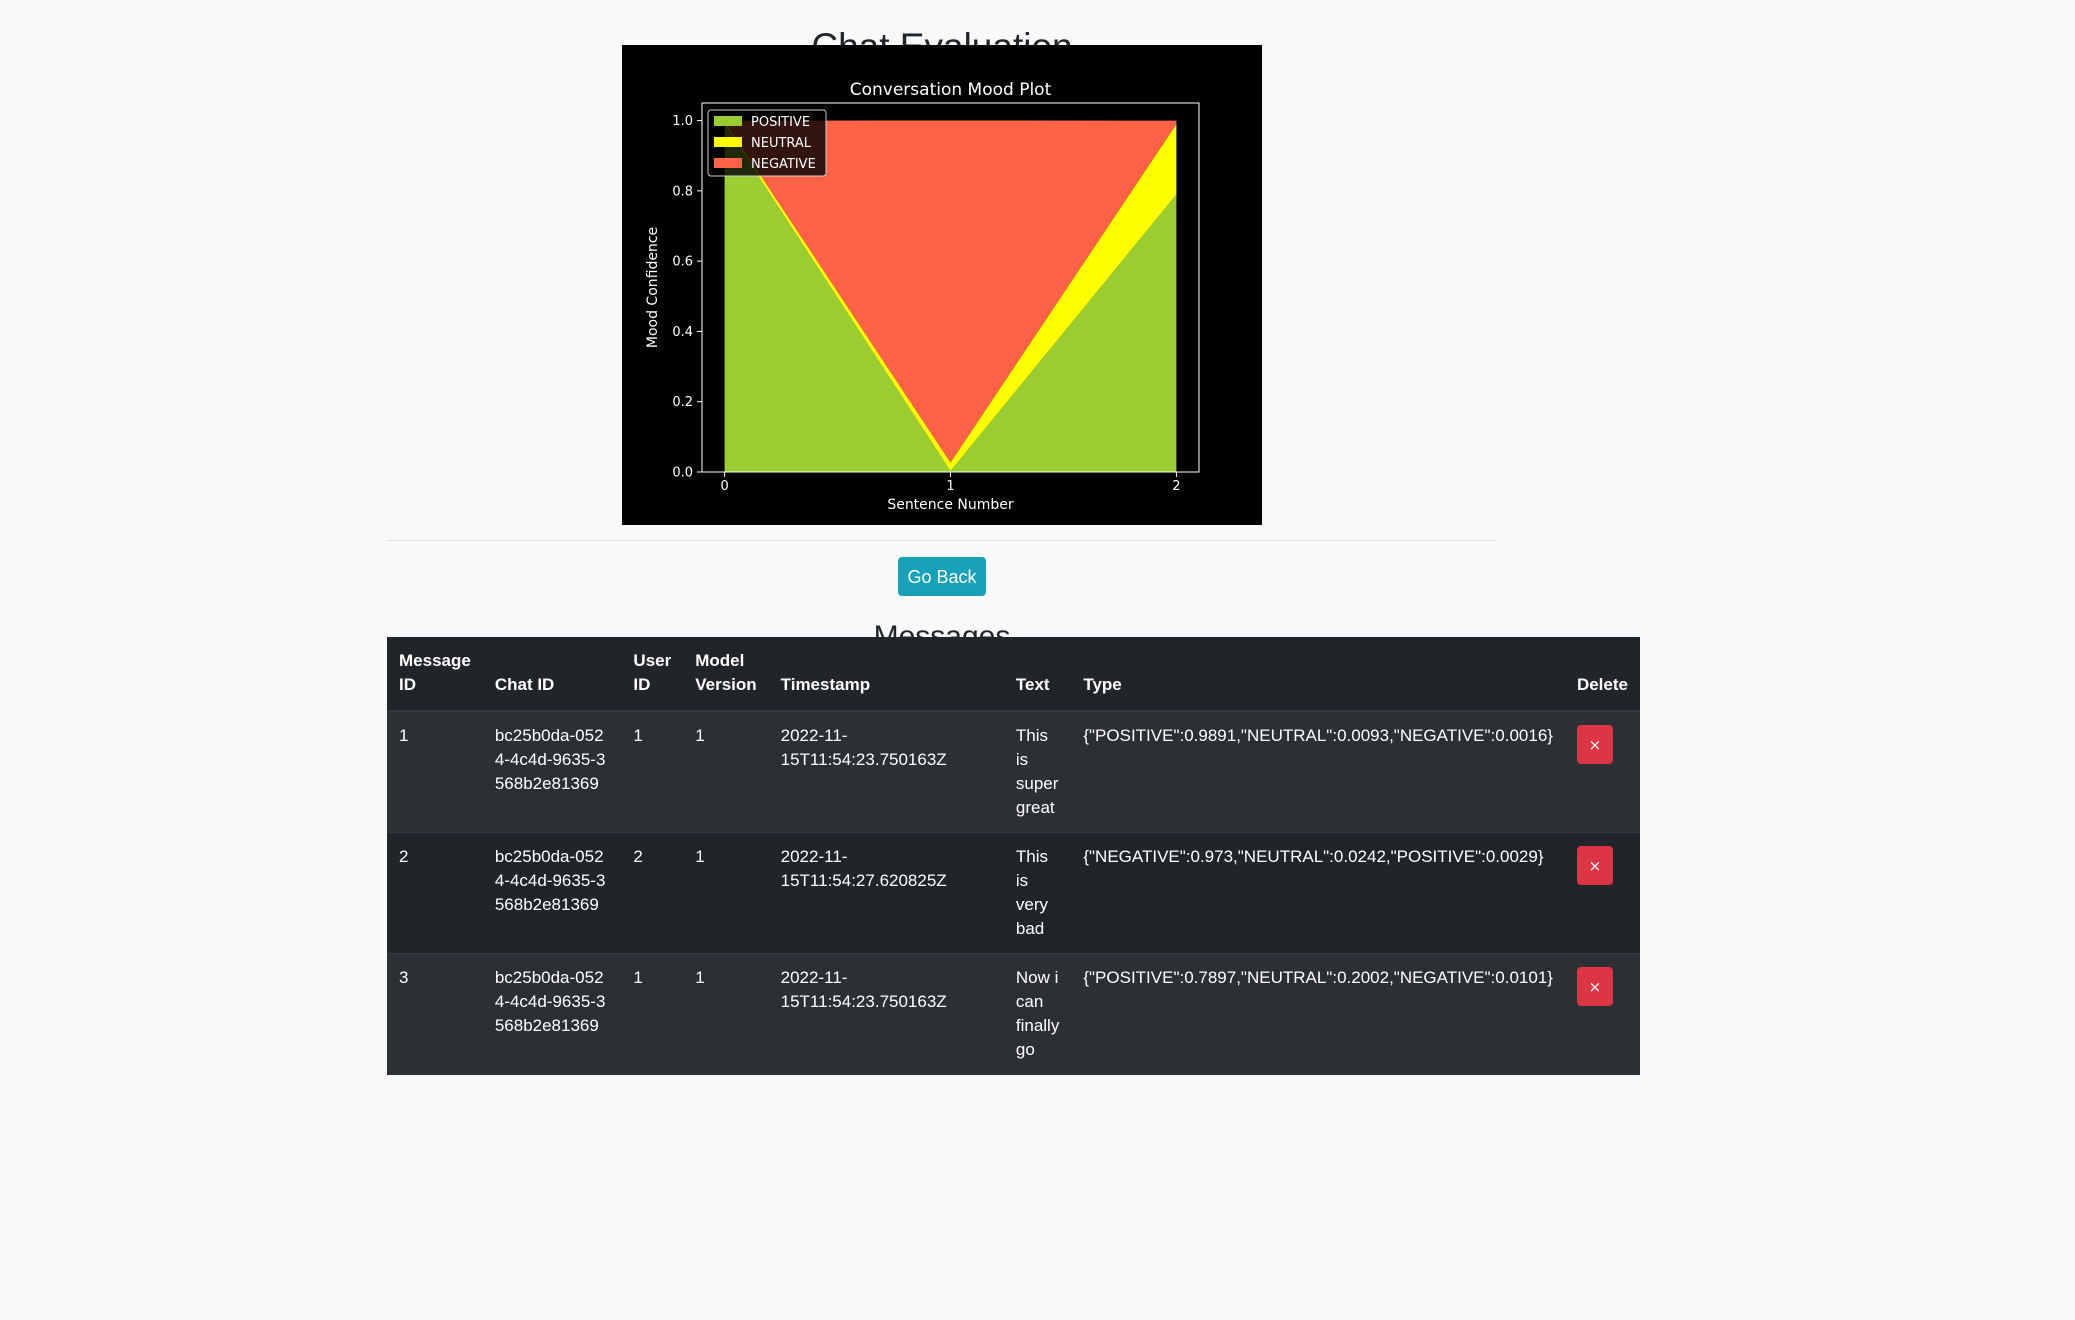 This screenshot has width=2075, height=1320. Describe the element at coordinates (435, 1014) in the screenshot. I see `cell-message-id: 3` at that location.